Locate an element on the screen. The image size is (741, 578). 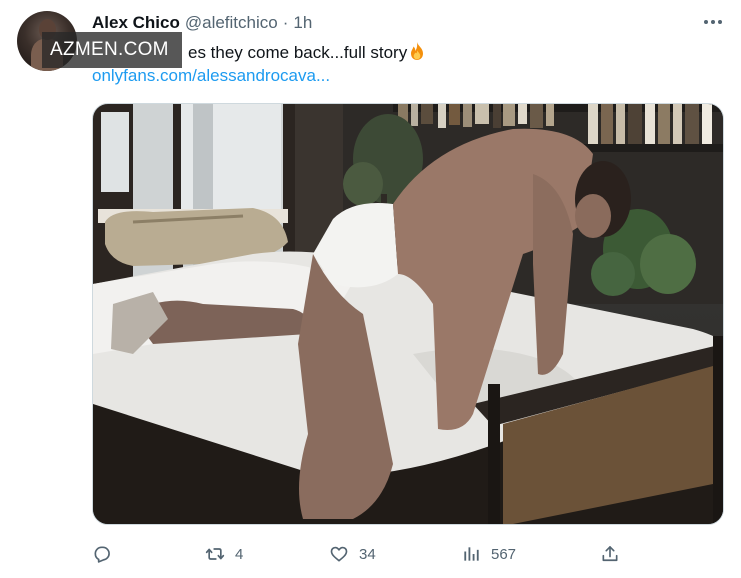
watermark: AZMEN.COM is located at coordinates (112, 50).